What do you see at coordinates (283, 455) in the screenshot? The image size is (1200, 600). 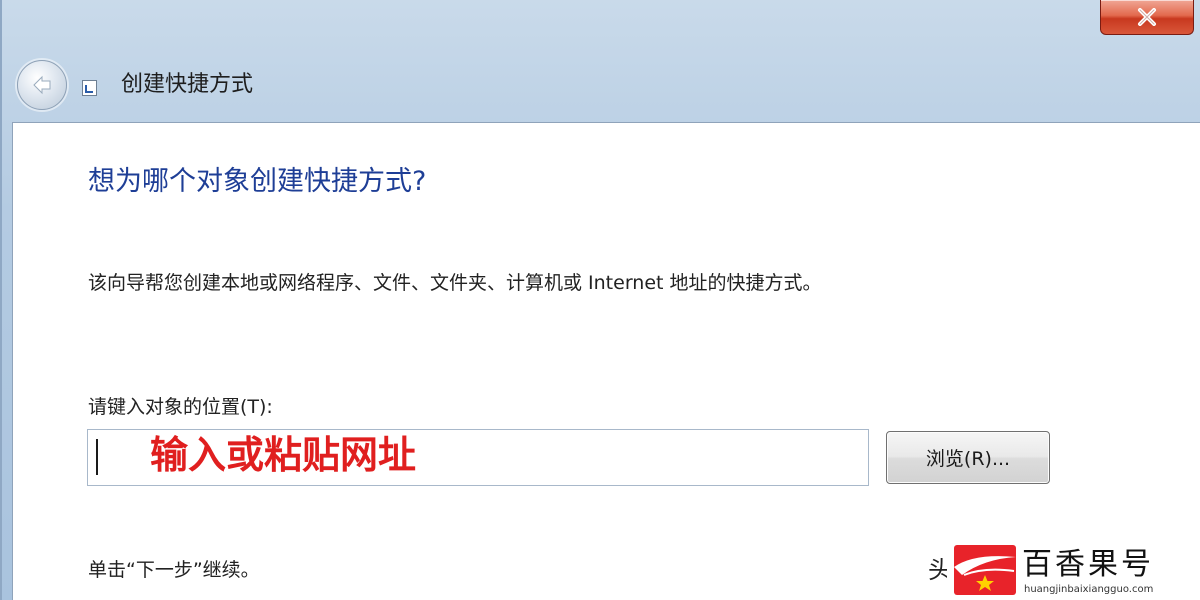 I see `annotation-overlay-text: 输入或粘贴网址` at bounding box center [283, 455].